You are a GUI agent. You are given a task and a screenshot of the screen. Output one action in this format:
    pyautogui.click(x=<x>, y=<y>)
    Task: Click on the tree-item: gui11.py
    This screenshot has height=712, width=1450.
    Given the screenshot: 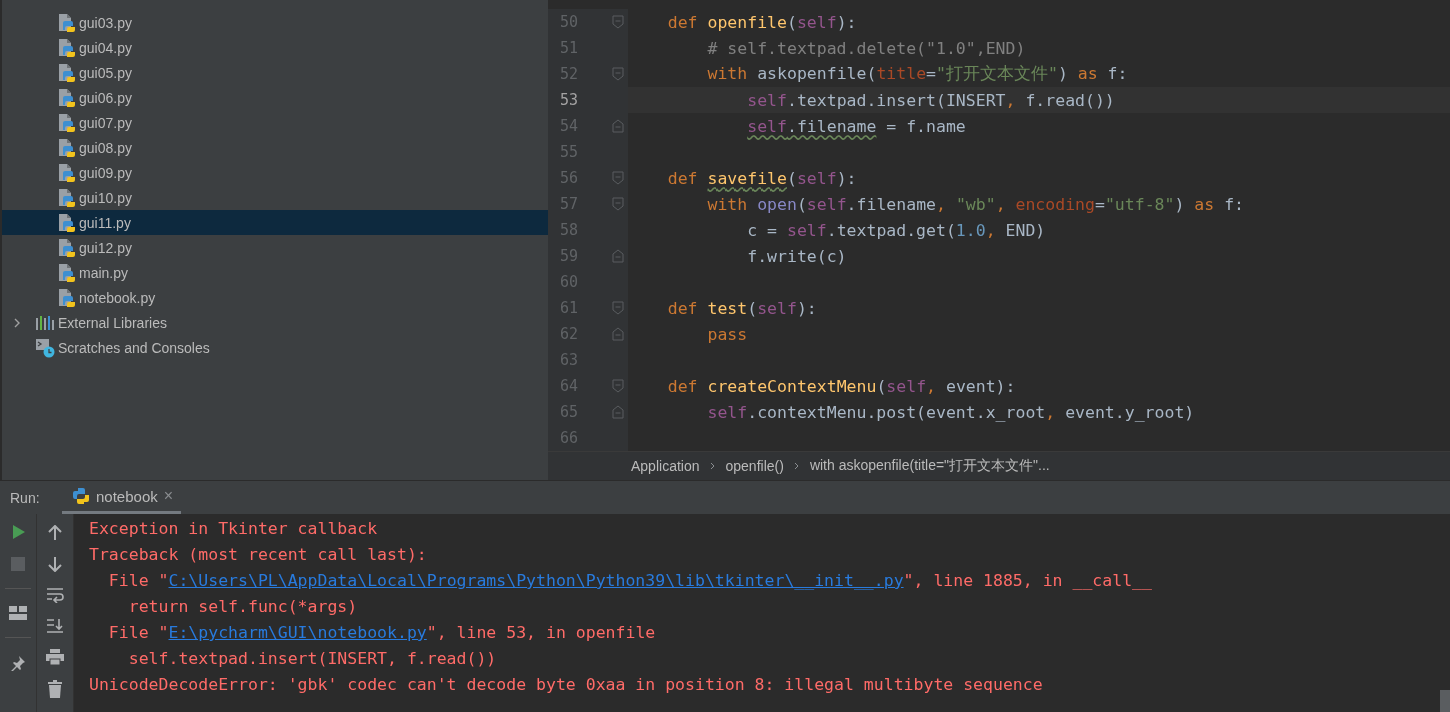 What is the action you would take?
    pyautogui.click(x=275, y=222)
    